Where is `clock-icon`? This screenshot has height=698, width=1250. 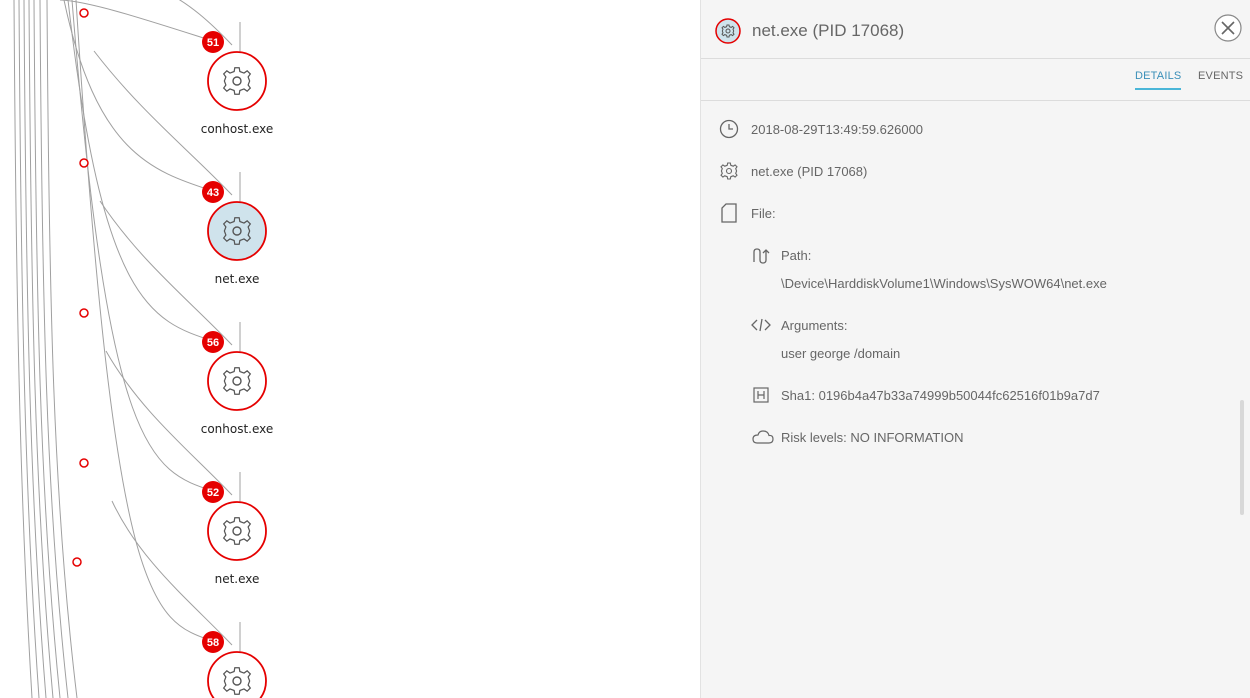
clock-icon is located at coordinates (729, 129).